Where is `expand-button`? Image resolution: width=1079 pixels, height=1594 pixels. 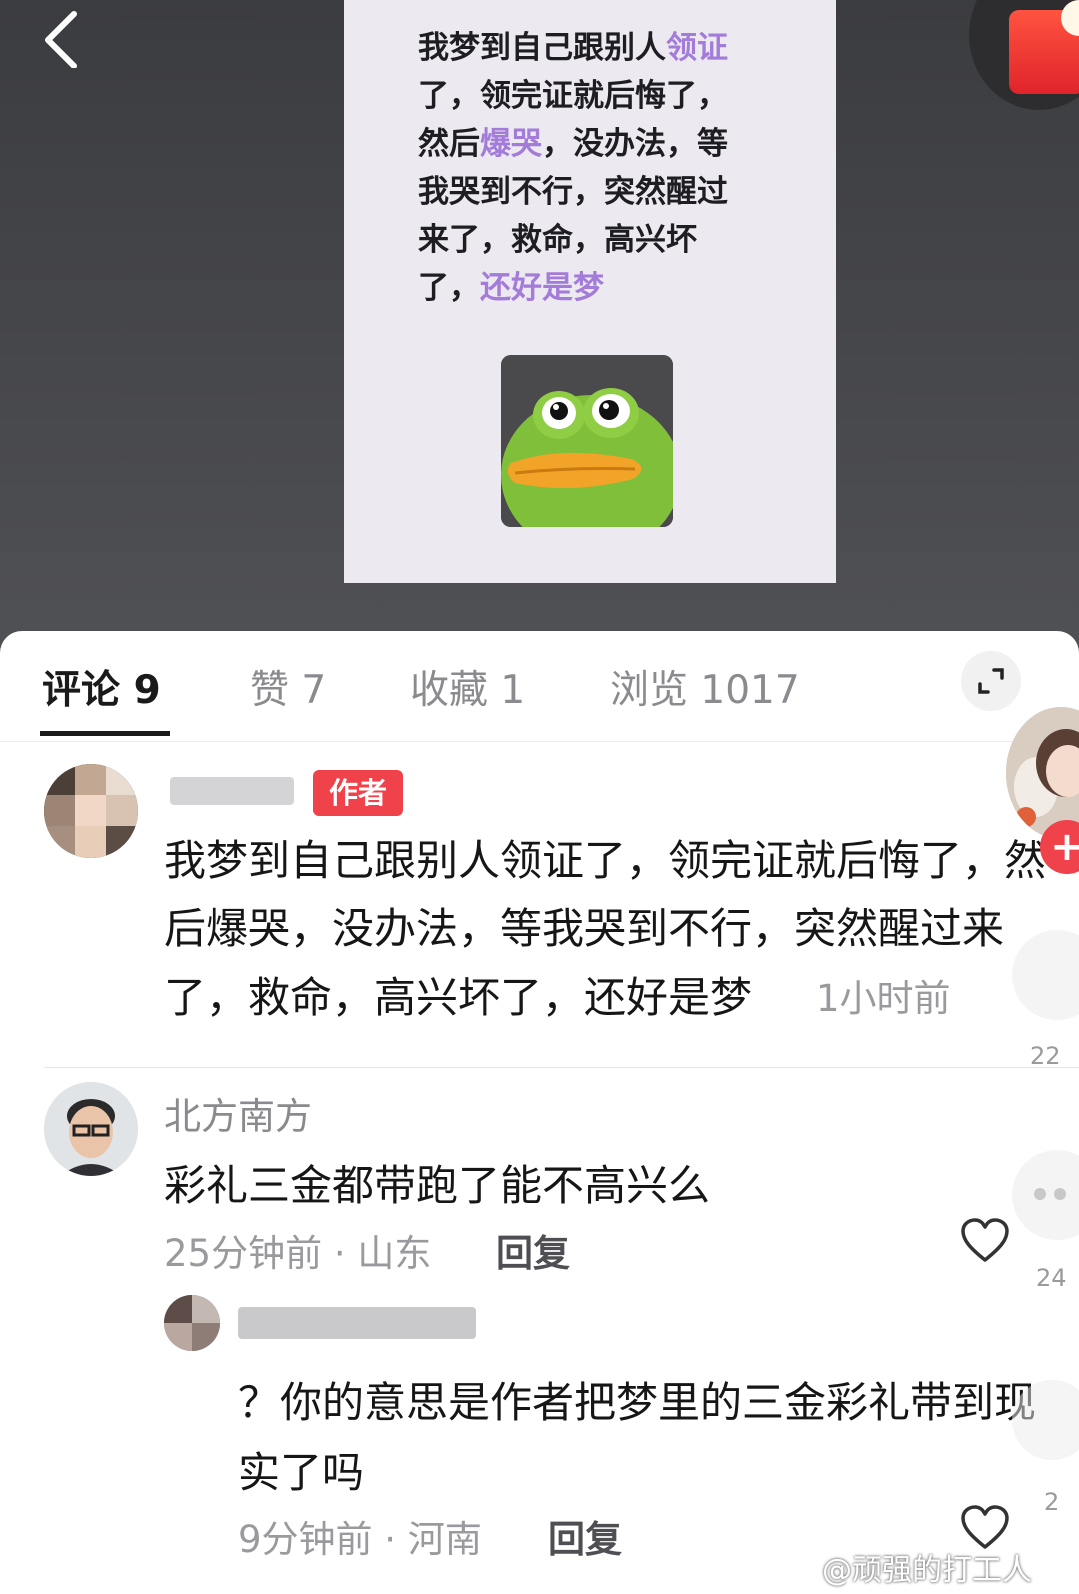 expand-button is located at coordinates (991, 681).